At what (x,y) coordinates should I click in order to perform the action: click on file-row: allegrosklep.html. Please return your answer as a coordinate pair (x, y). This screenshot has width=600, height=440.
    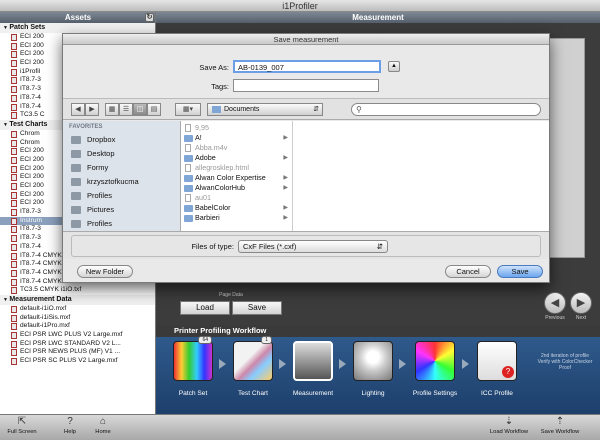
    Looking at the image, I should click on (236, 168).